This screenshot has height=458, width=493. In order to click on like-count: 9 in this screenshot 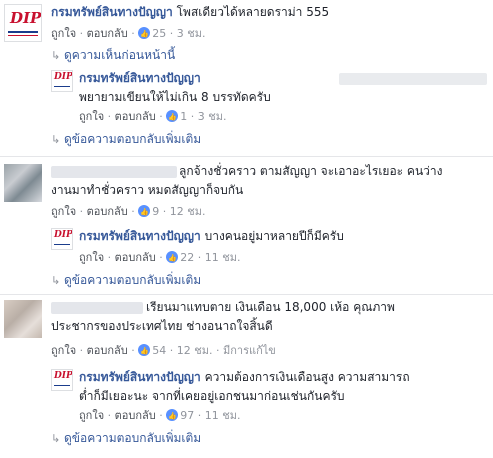, I will do `click(155, 211)`.